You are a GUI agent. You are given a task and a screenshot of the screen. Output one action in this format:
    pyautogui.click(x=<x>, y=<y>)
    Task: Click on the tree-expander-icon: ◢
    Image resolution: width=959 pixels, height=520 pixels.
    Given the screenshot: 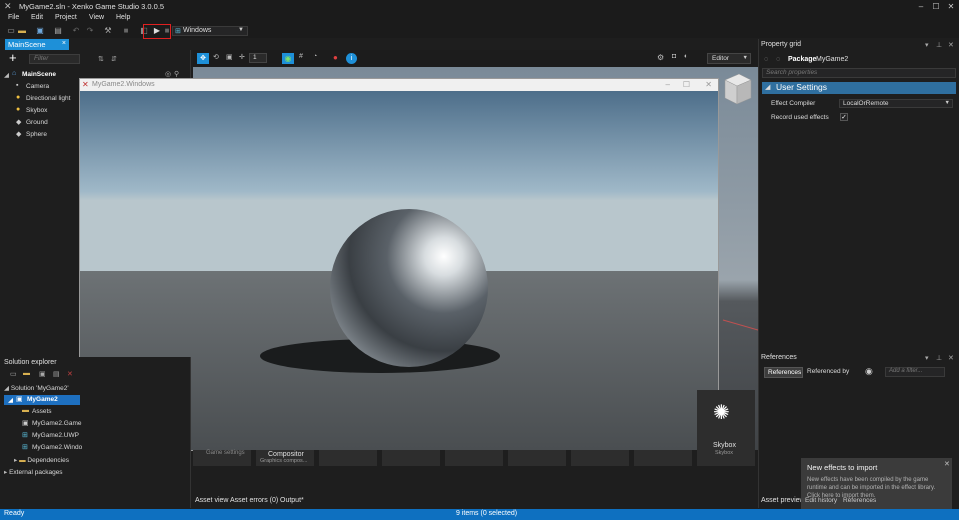 What is the action you would take?
    pyautogui.click(x=6, y=75)
    